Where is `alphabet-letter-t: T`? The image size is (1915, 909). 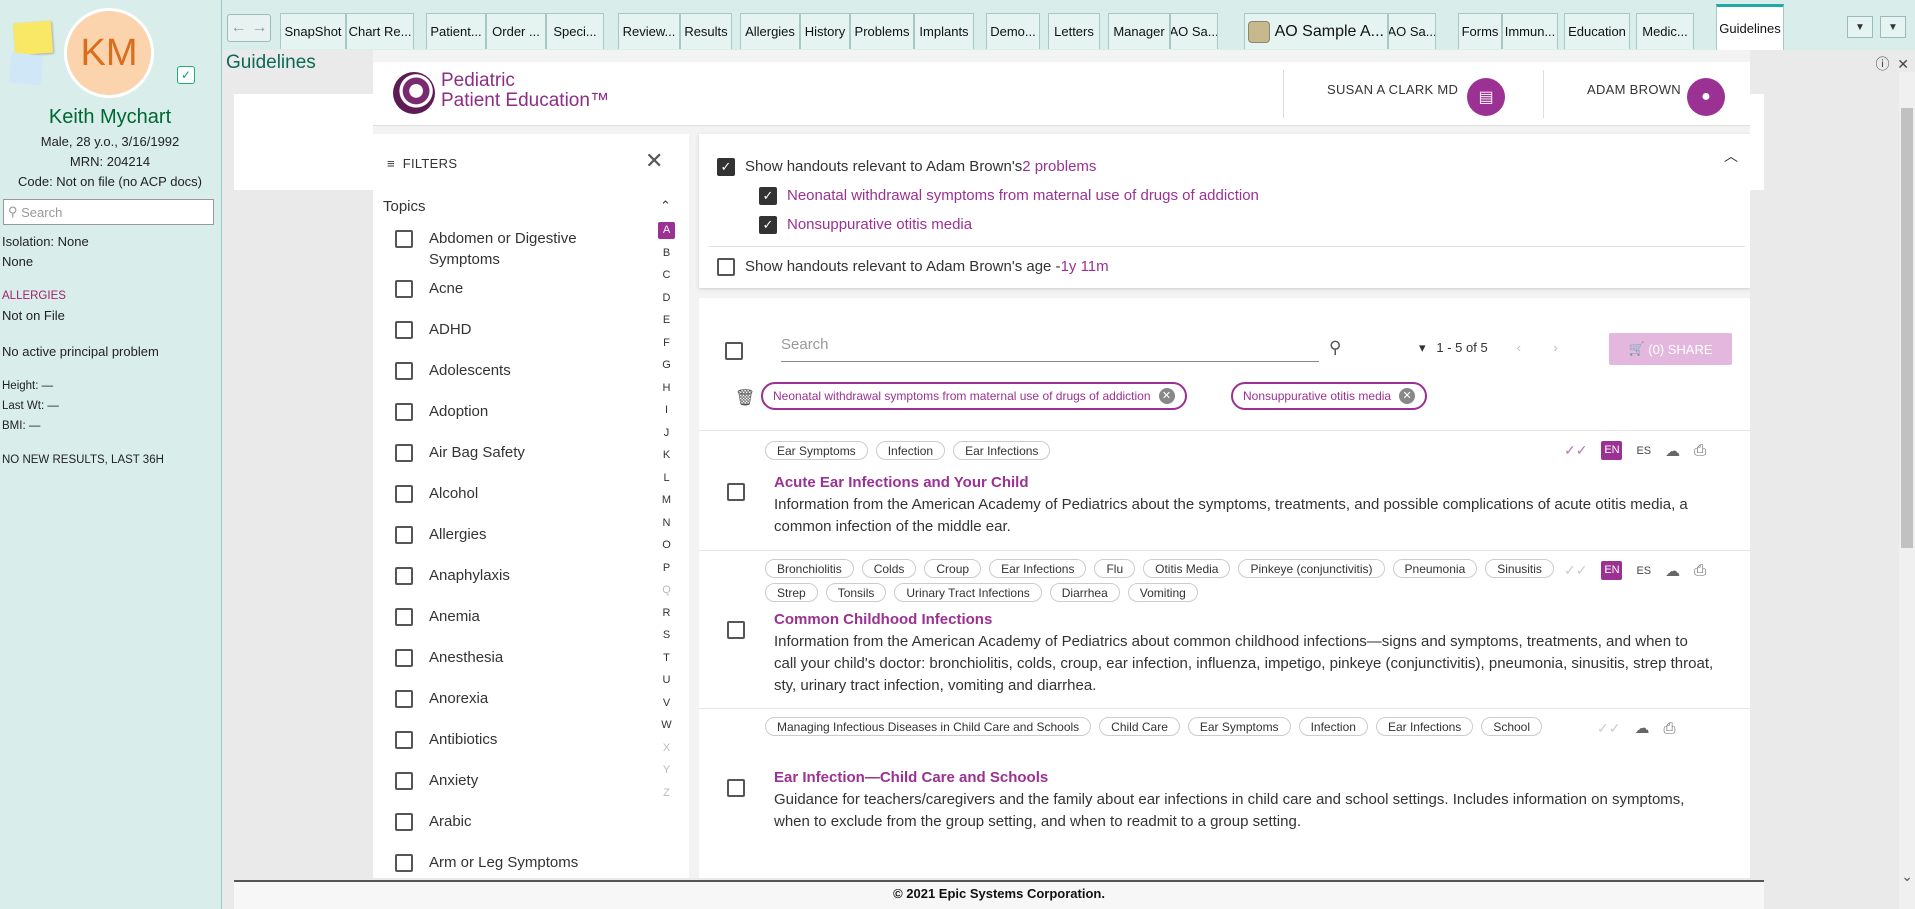
alphabet-letter-t: T is located at coordinates (666, 658).